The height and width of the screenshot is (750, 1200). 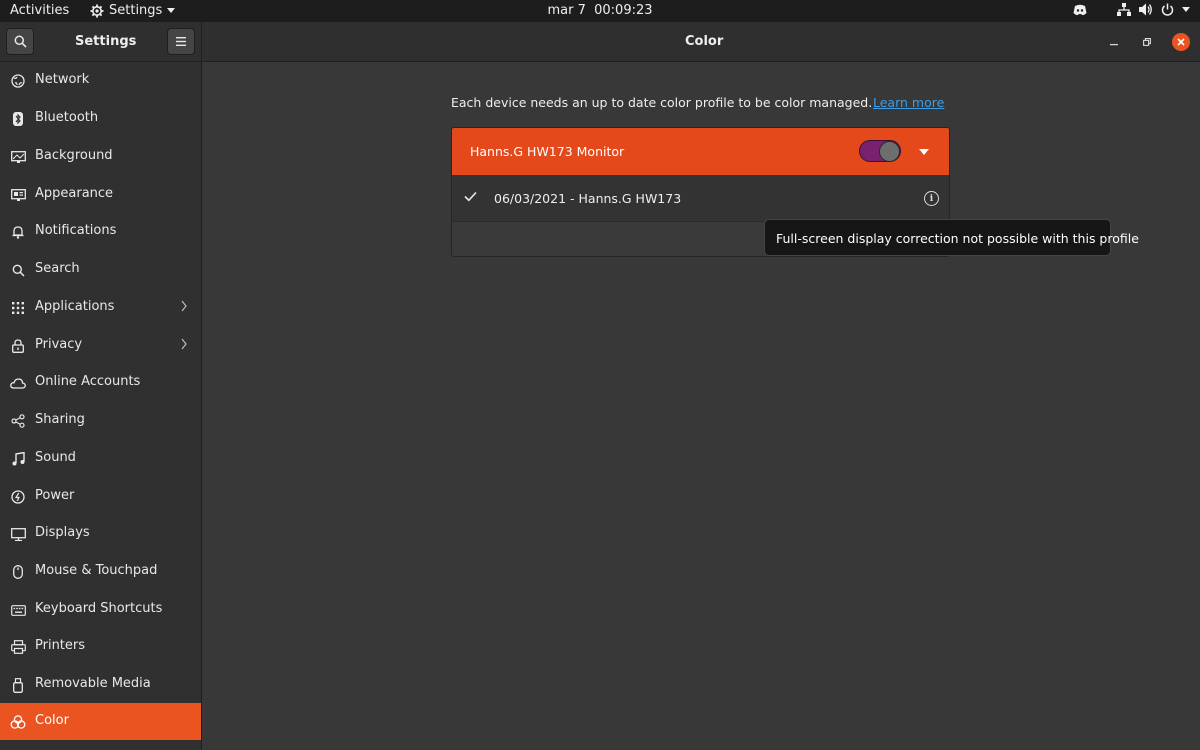 I want to click on sidebar-item-appearance: Appearance, so click(x=100, y=194).